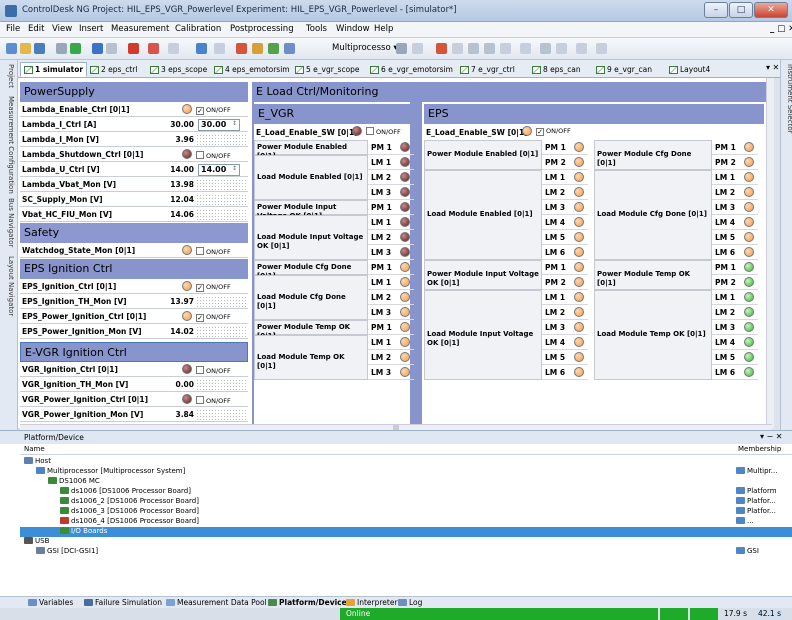  I want to click on layout-icon, so click(289, 48).